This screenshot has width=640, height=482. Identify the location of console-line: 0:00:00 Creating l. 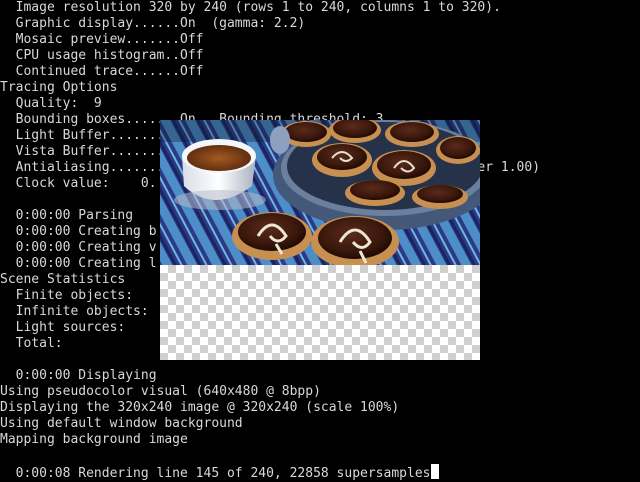
(78, 263).